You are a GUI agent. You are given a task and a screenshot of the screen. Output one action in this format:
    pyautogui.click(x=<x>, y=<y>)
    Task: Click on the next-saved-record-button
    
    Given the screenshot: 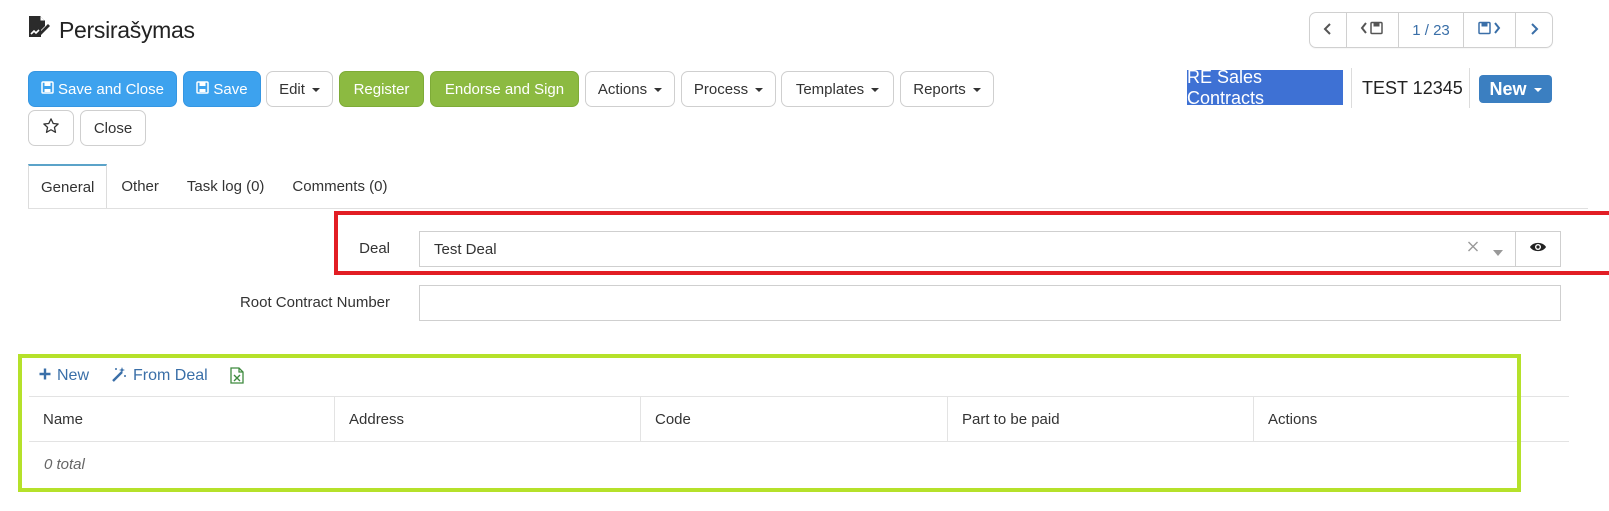 What is the action you would take?
    pyautogui.click(x=1490, y=30)
    